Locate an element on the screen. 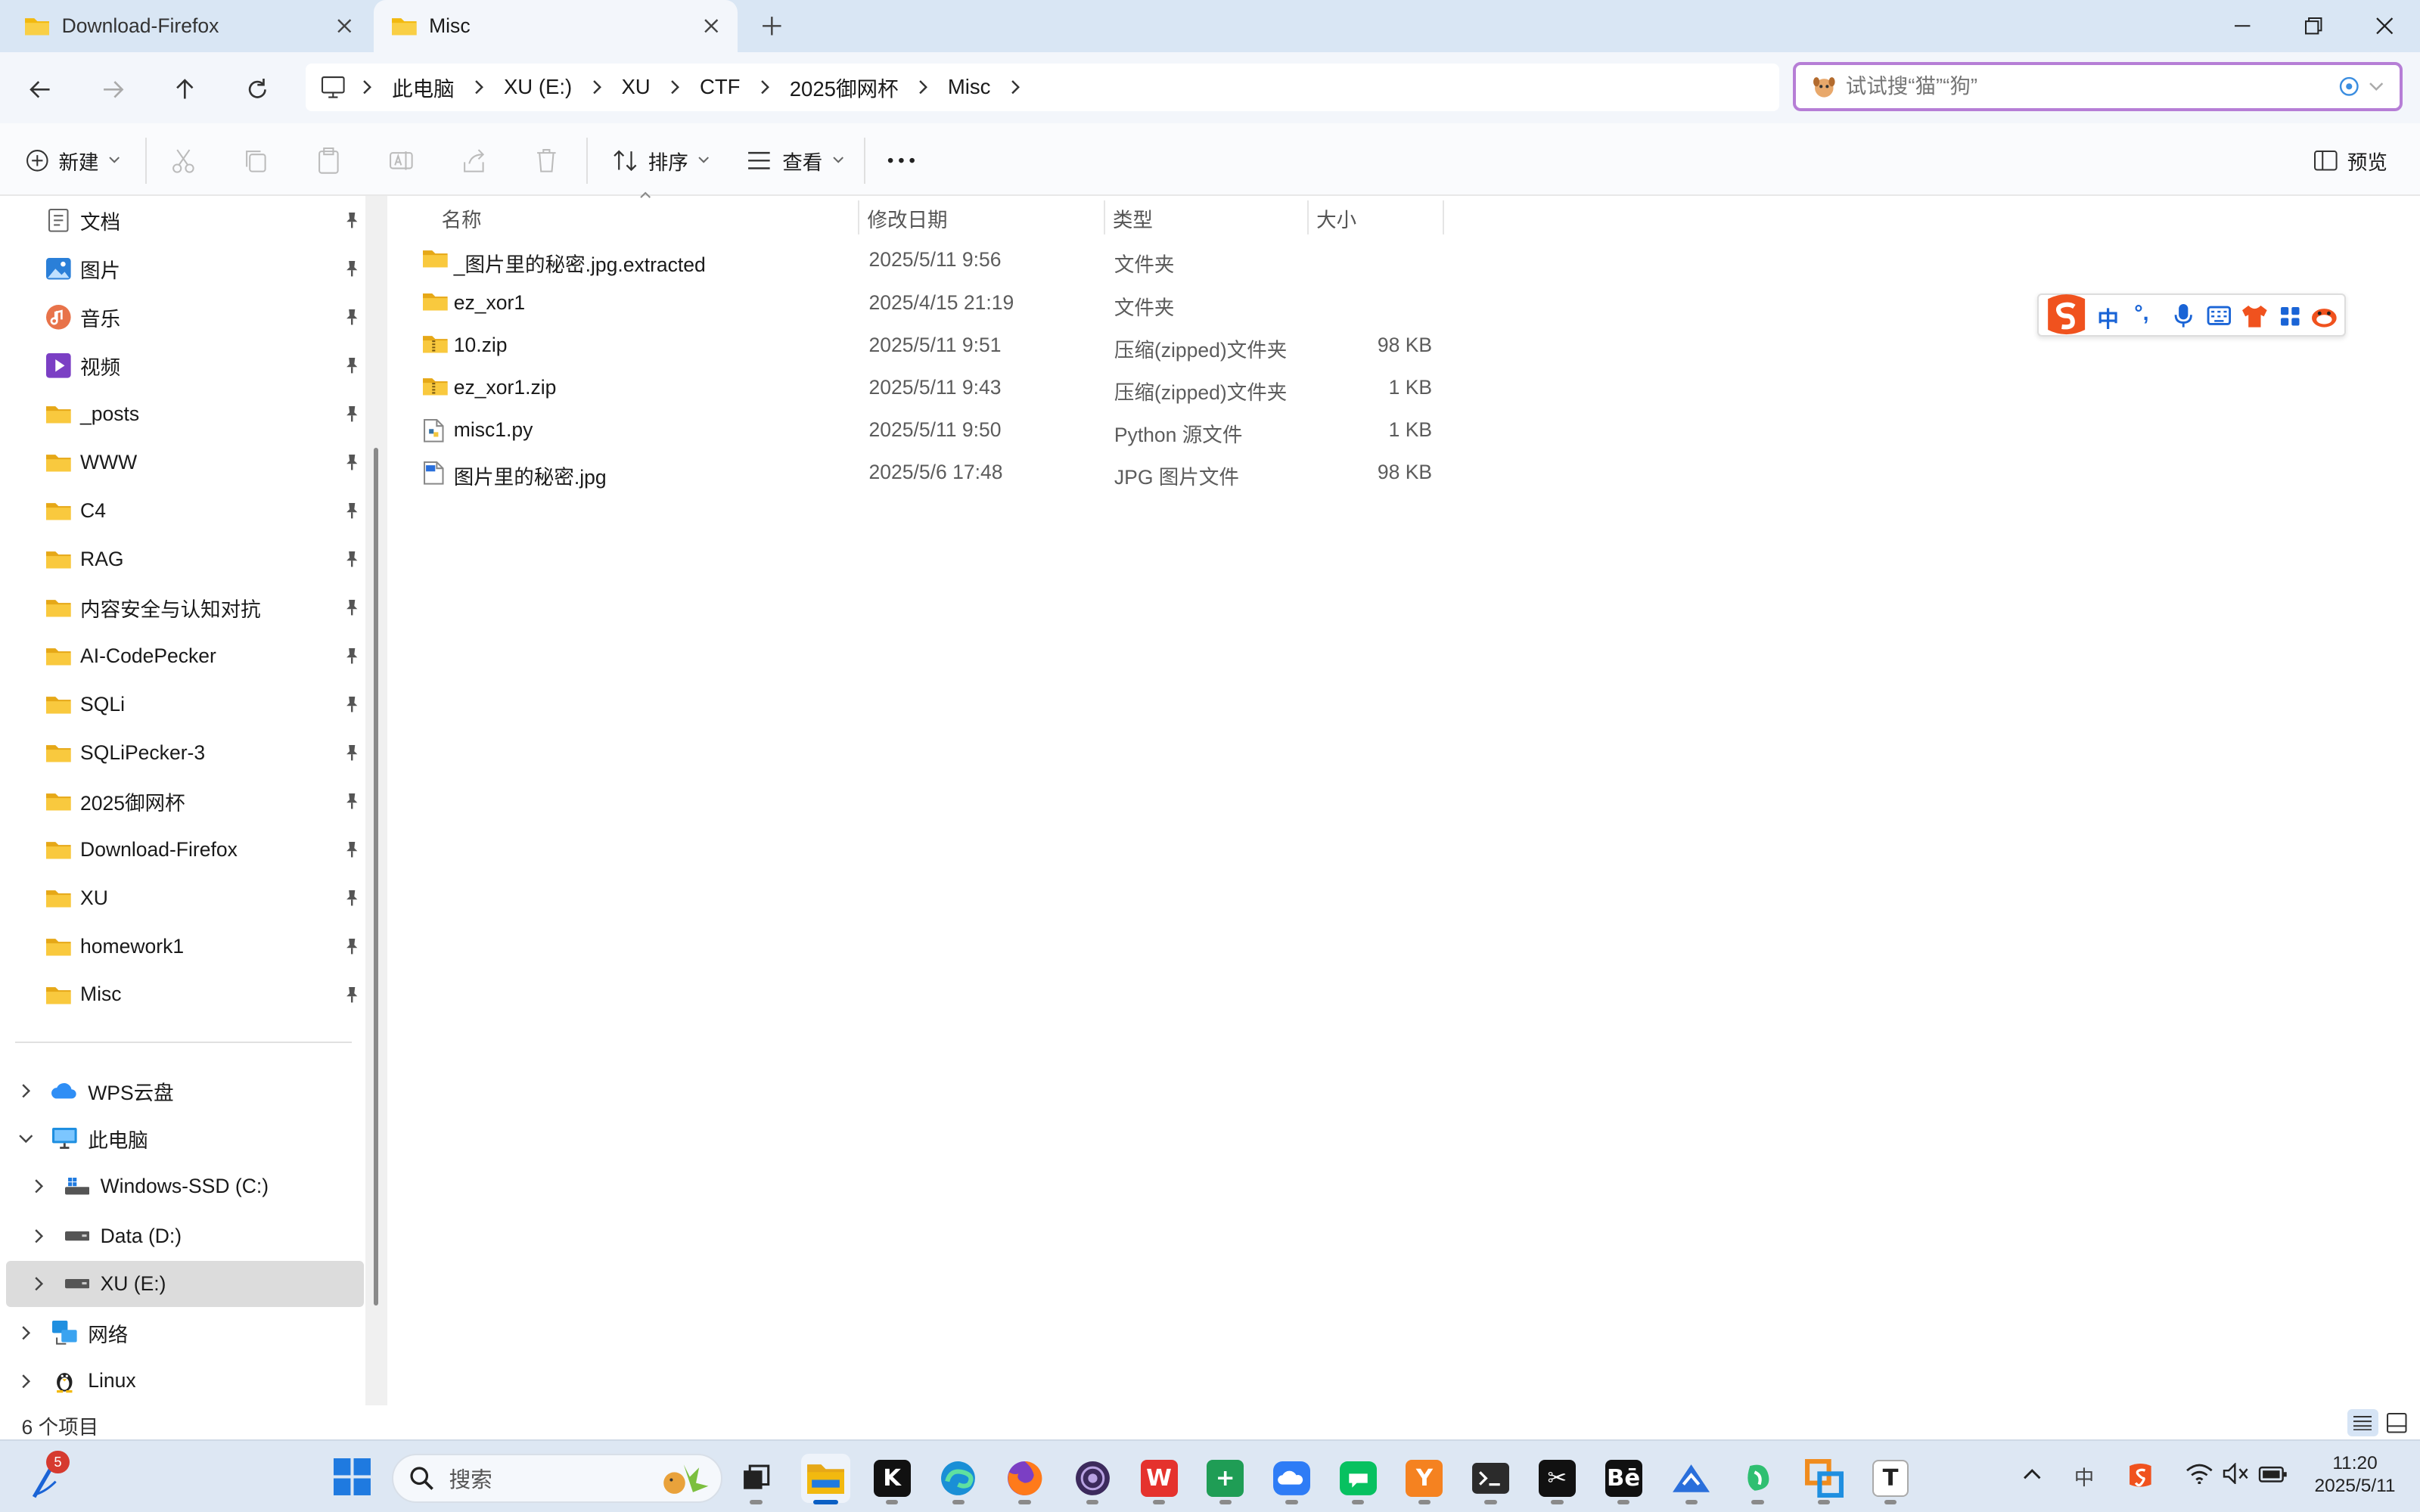 The height and width of the screenshot is (1512, 2420). taskbar-app-button: + is located at coordinates (1225, 1479).